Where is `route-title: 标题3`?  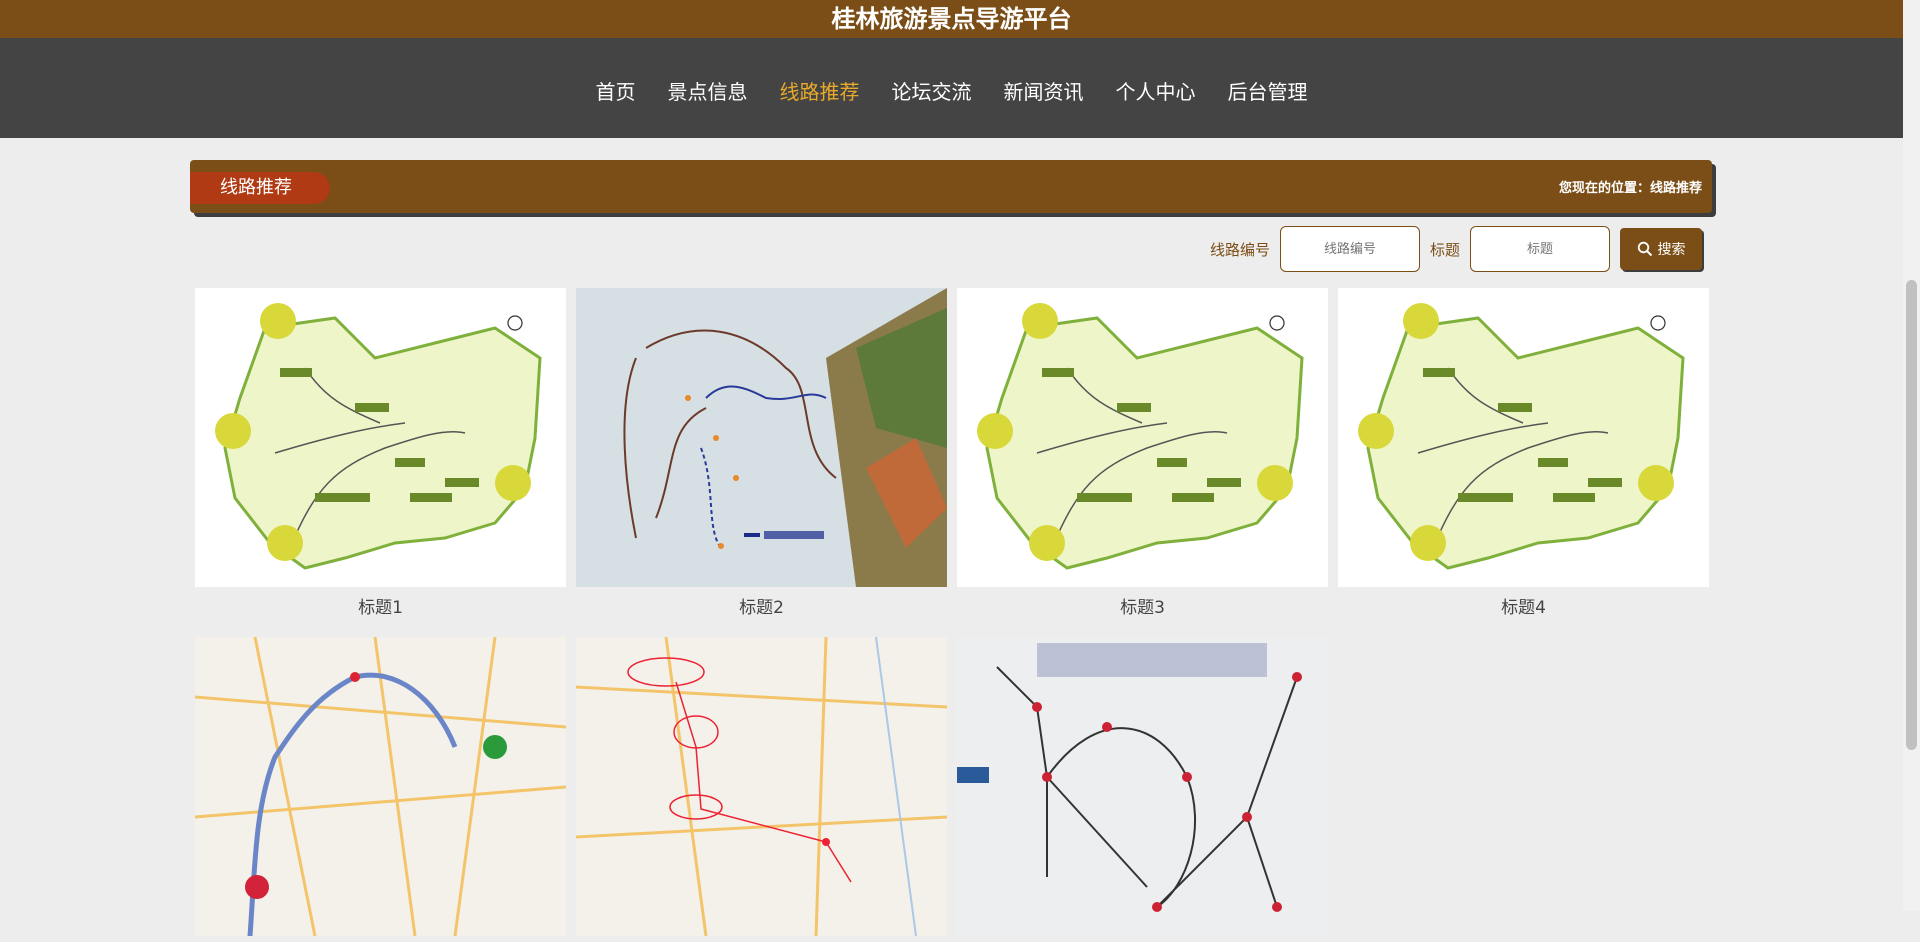 route-title: 标题3 is located at coordinates (1142, 608).